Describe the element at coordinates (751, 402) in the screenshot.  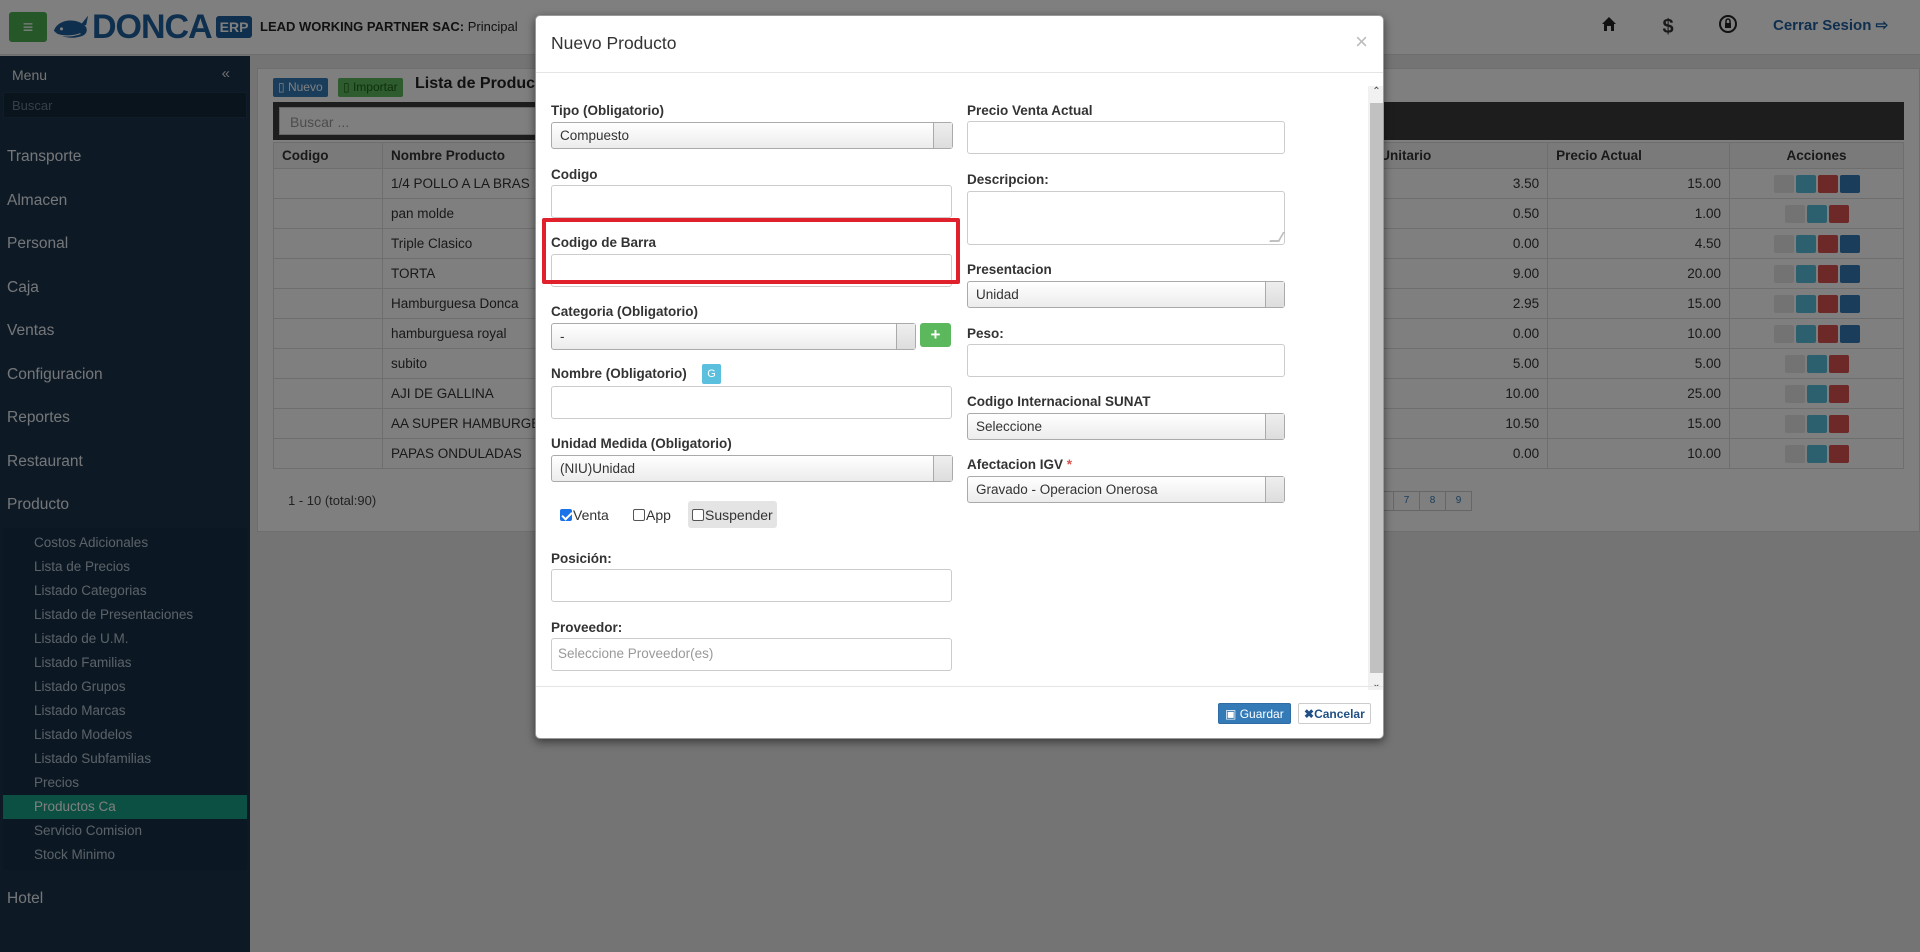
I see `nombre-input` at that location.